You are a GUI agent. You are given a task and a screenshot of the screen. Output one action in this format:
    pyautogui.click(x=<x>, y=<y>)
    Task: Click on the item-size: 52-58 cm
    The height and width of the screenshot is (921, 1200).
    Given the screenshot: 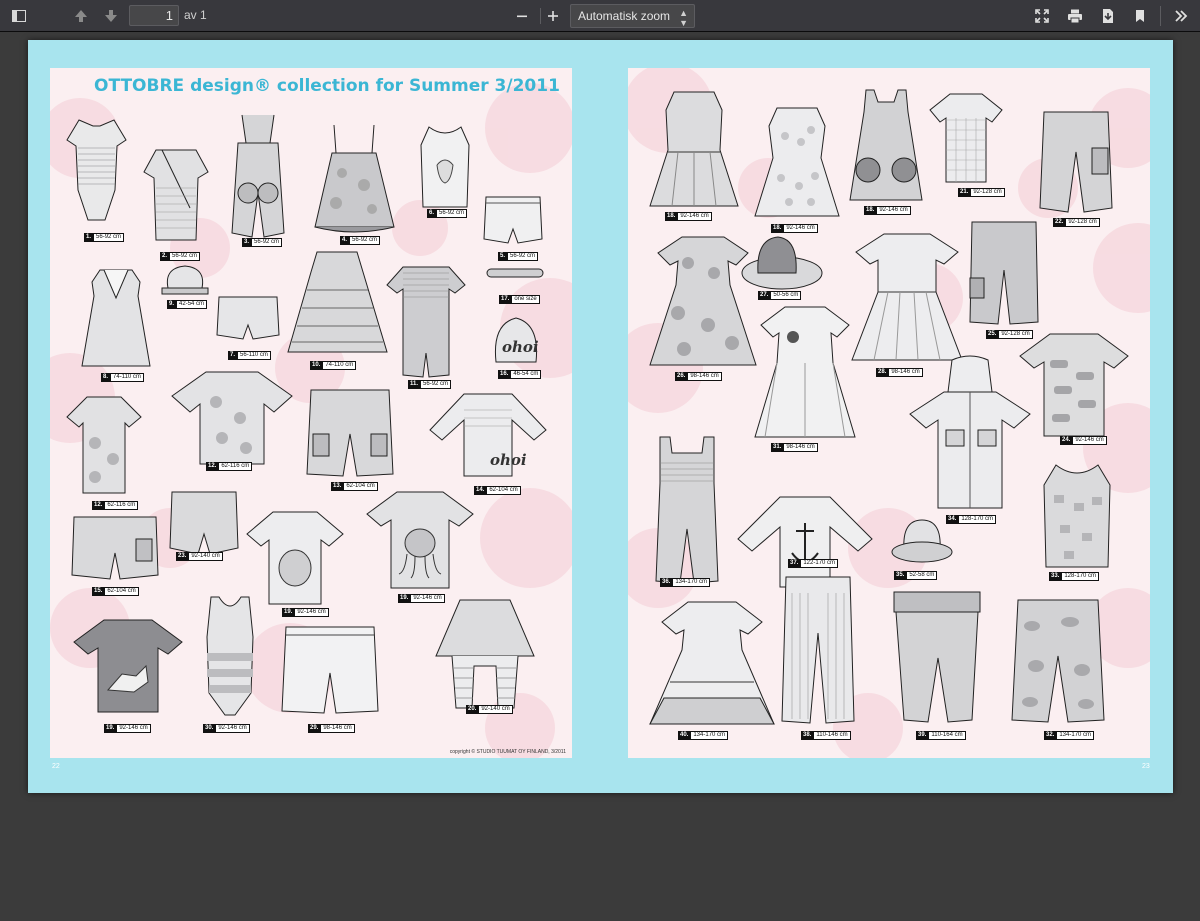 What is the action you would take?
    pyautogui.click(x=922, y=575)
    